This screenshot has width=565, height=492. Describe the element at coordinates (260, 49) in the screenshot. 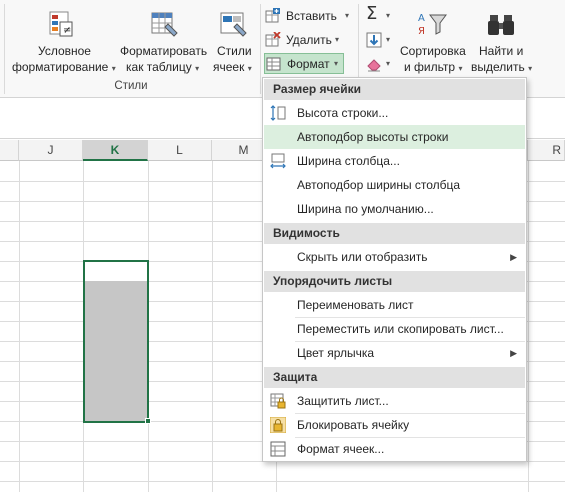

I see `group-divider` at that location.